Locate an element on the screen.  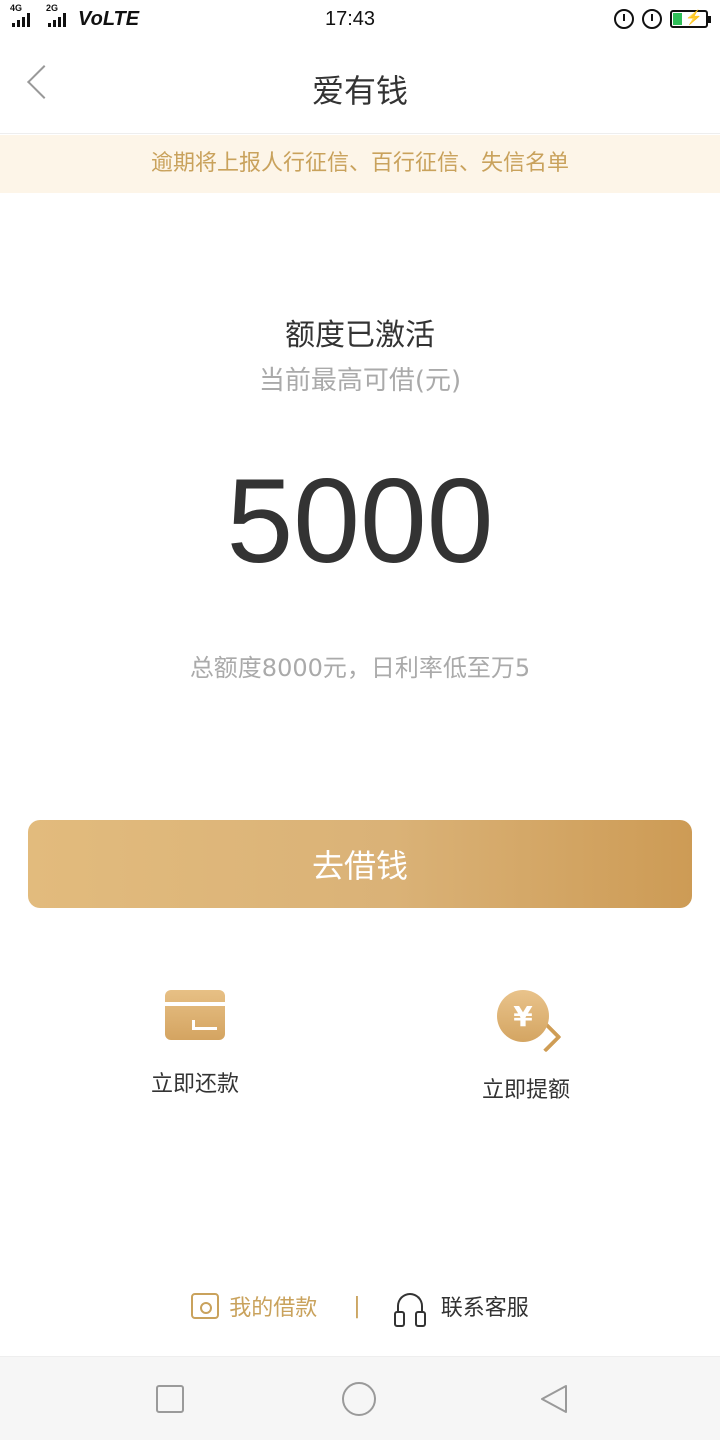
max-borrow-subtitle: 当前最高可借(元) is located at coordinates (360, 381).